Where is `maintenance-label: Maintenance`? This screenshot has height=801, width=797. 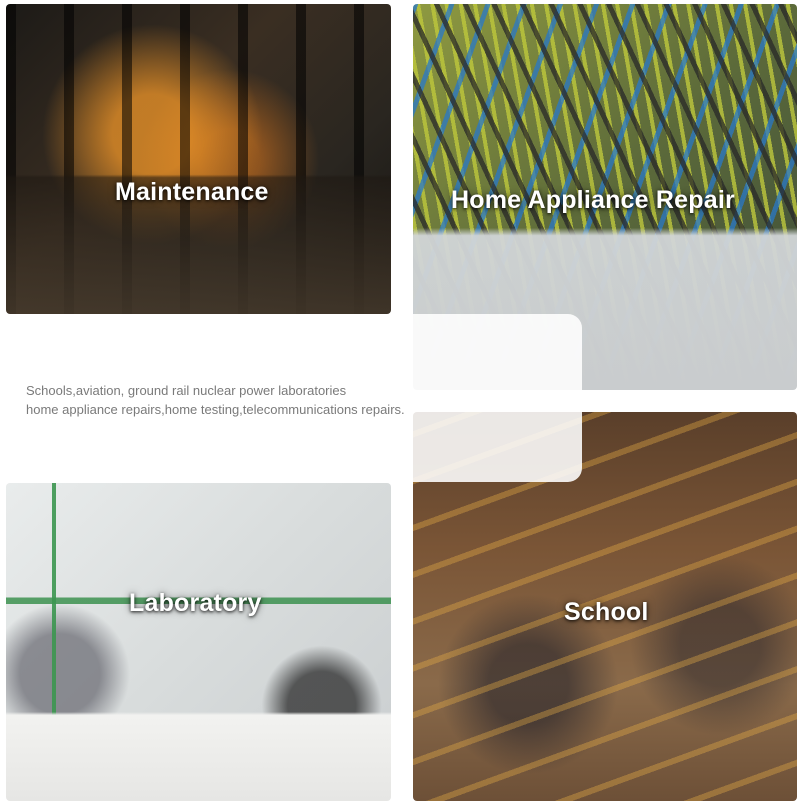
maintenance-label: Maintenance is located at coordinates (192, 192).